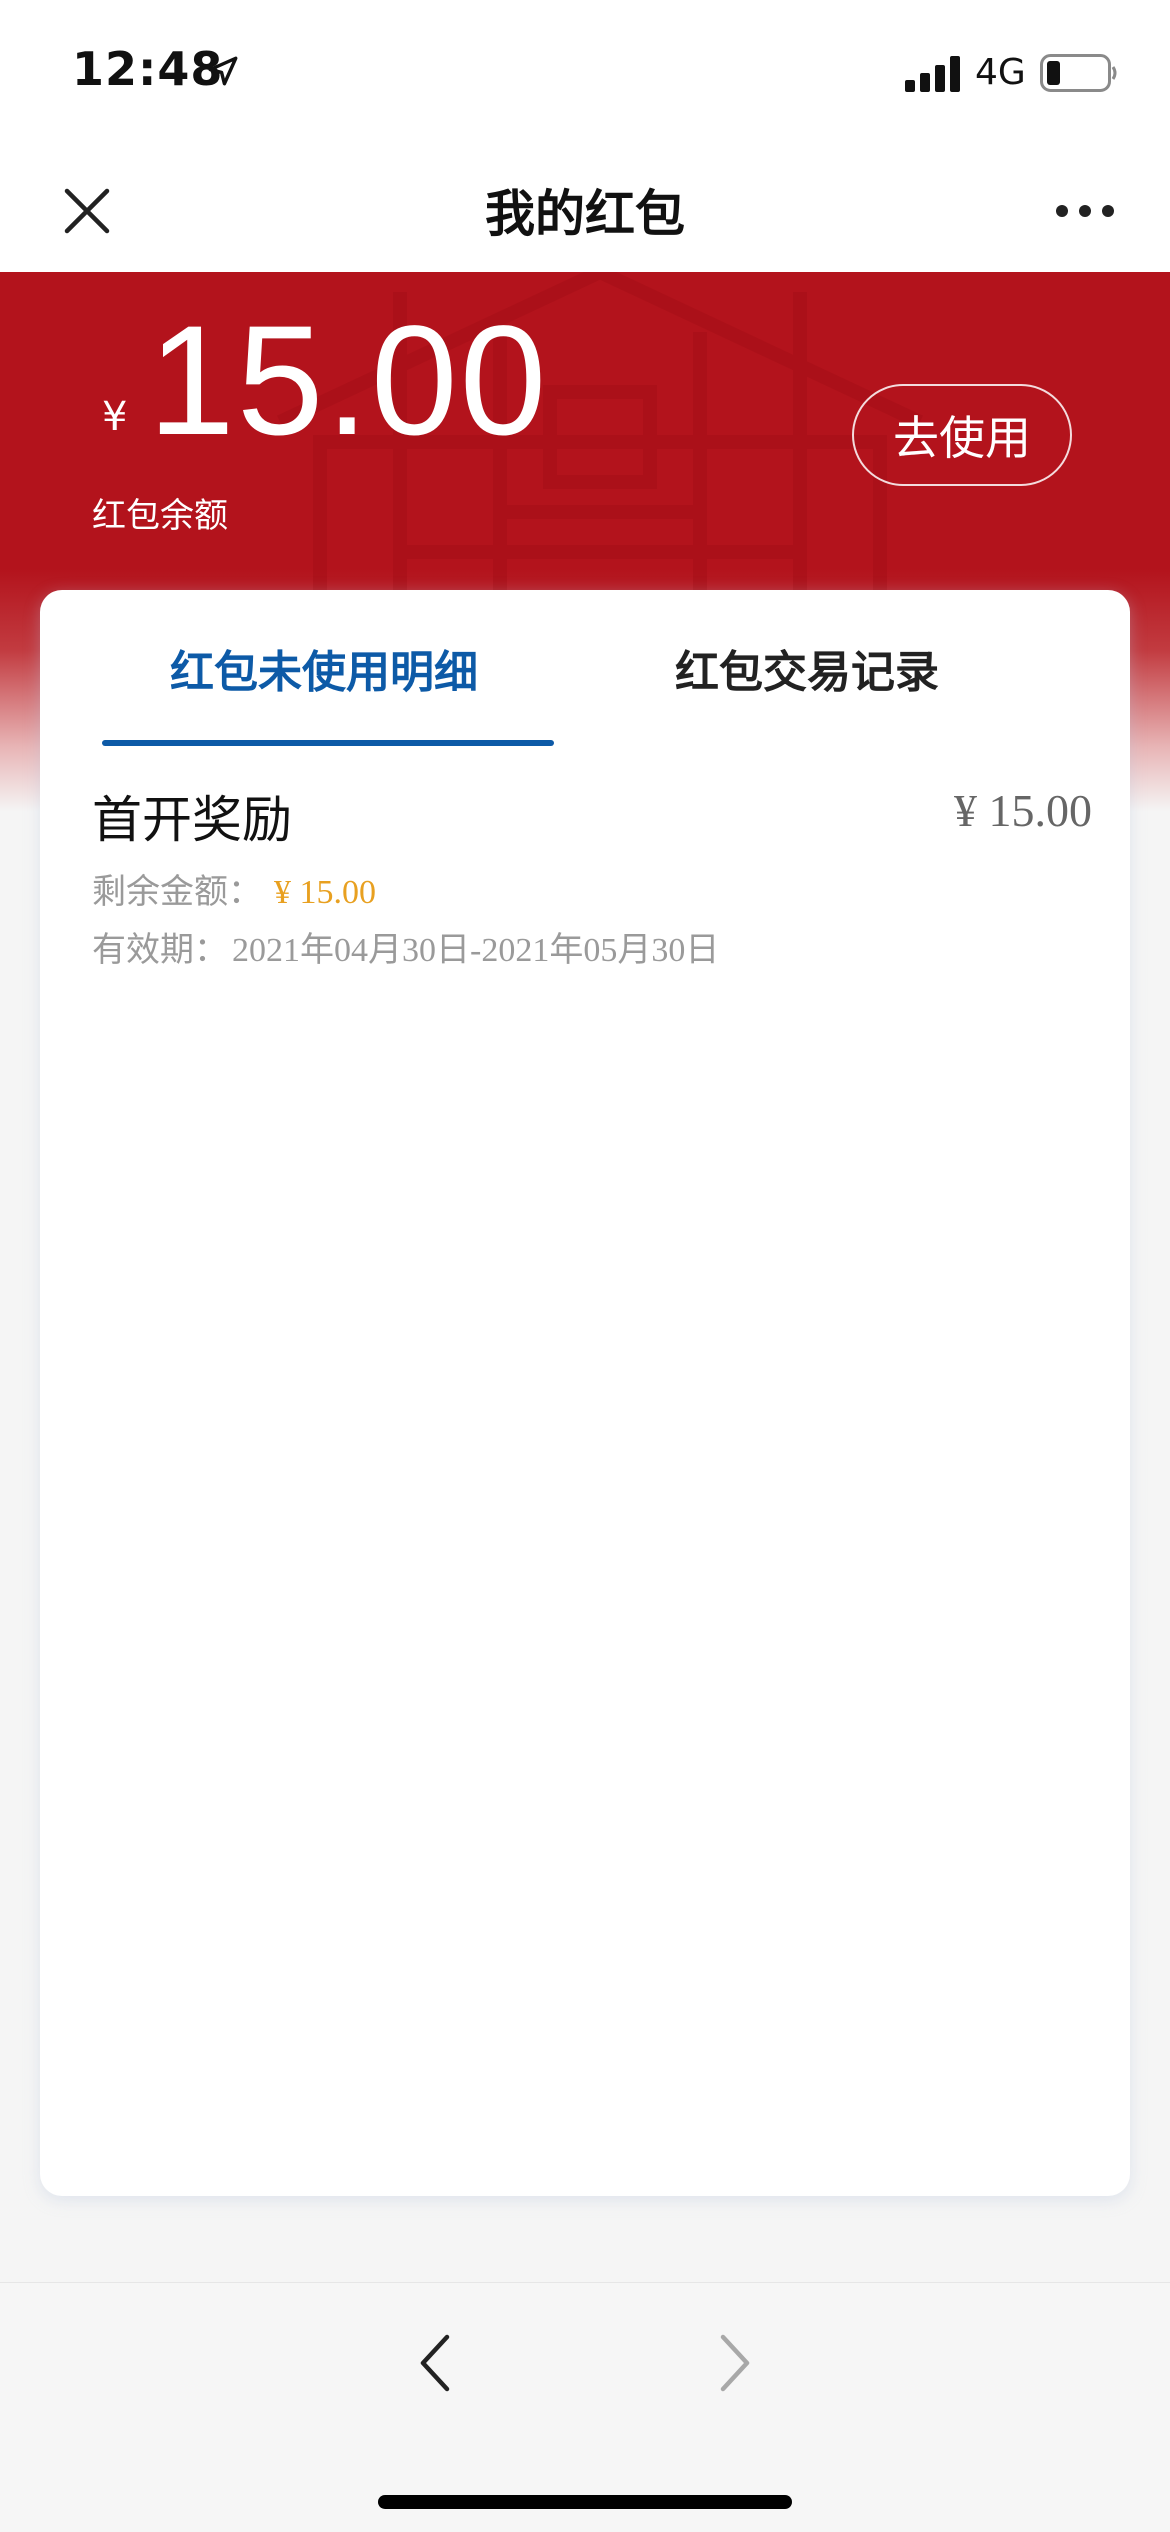  Describe the element at coordinates (585, 75) in the screenshot. I see `status-bar: 12:48 4G` at that location.